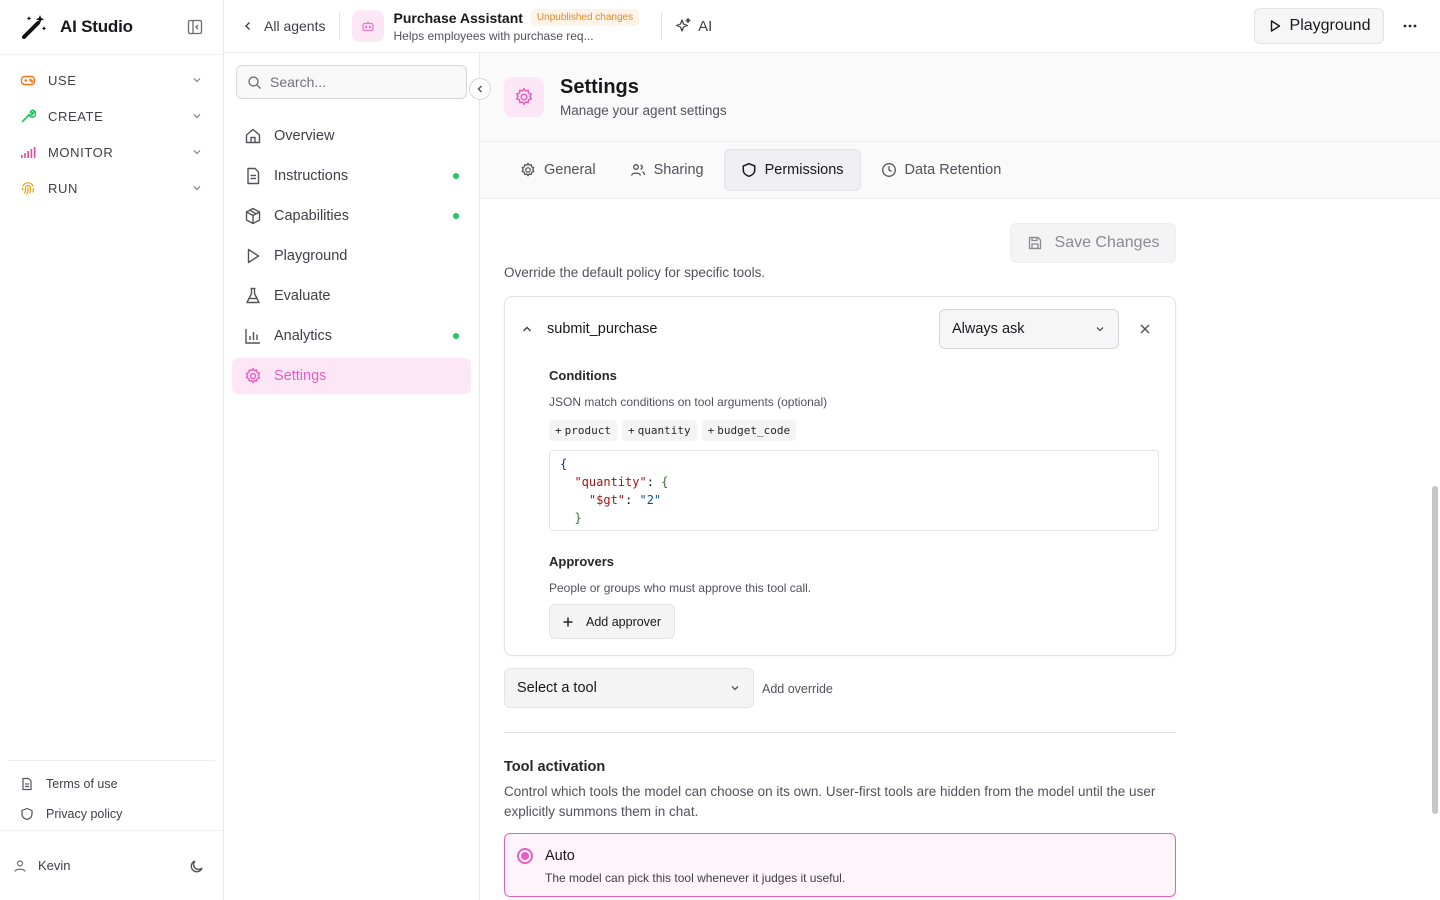 The image size is (1440, 900). I want to click on page-title: Settings, so click(599, 87).